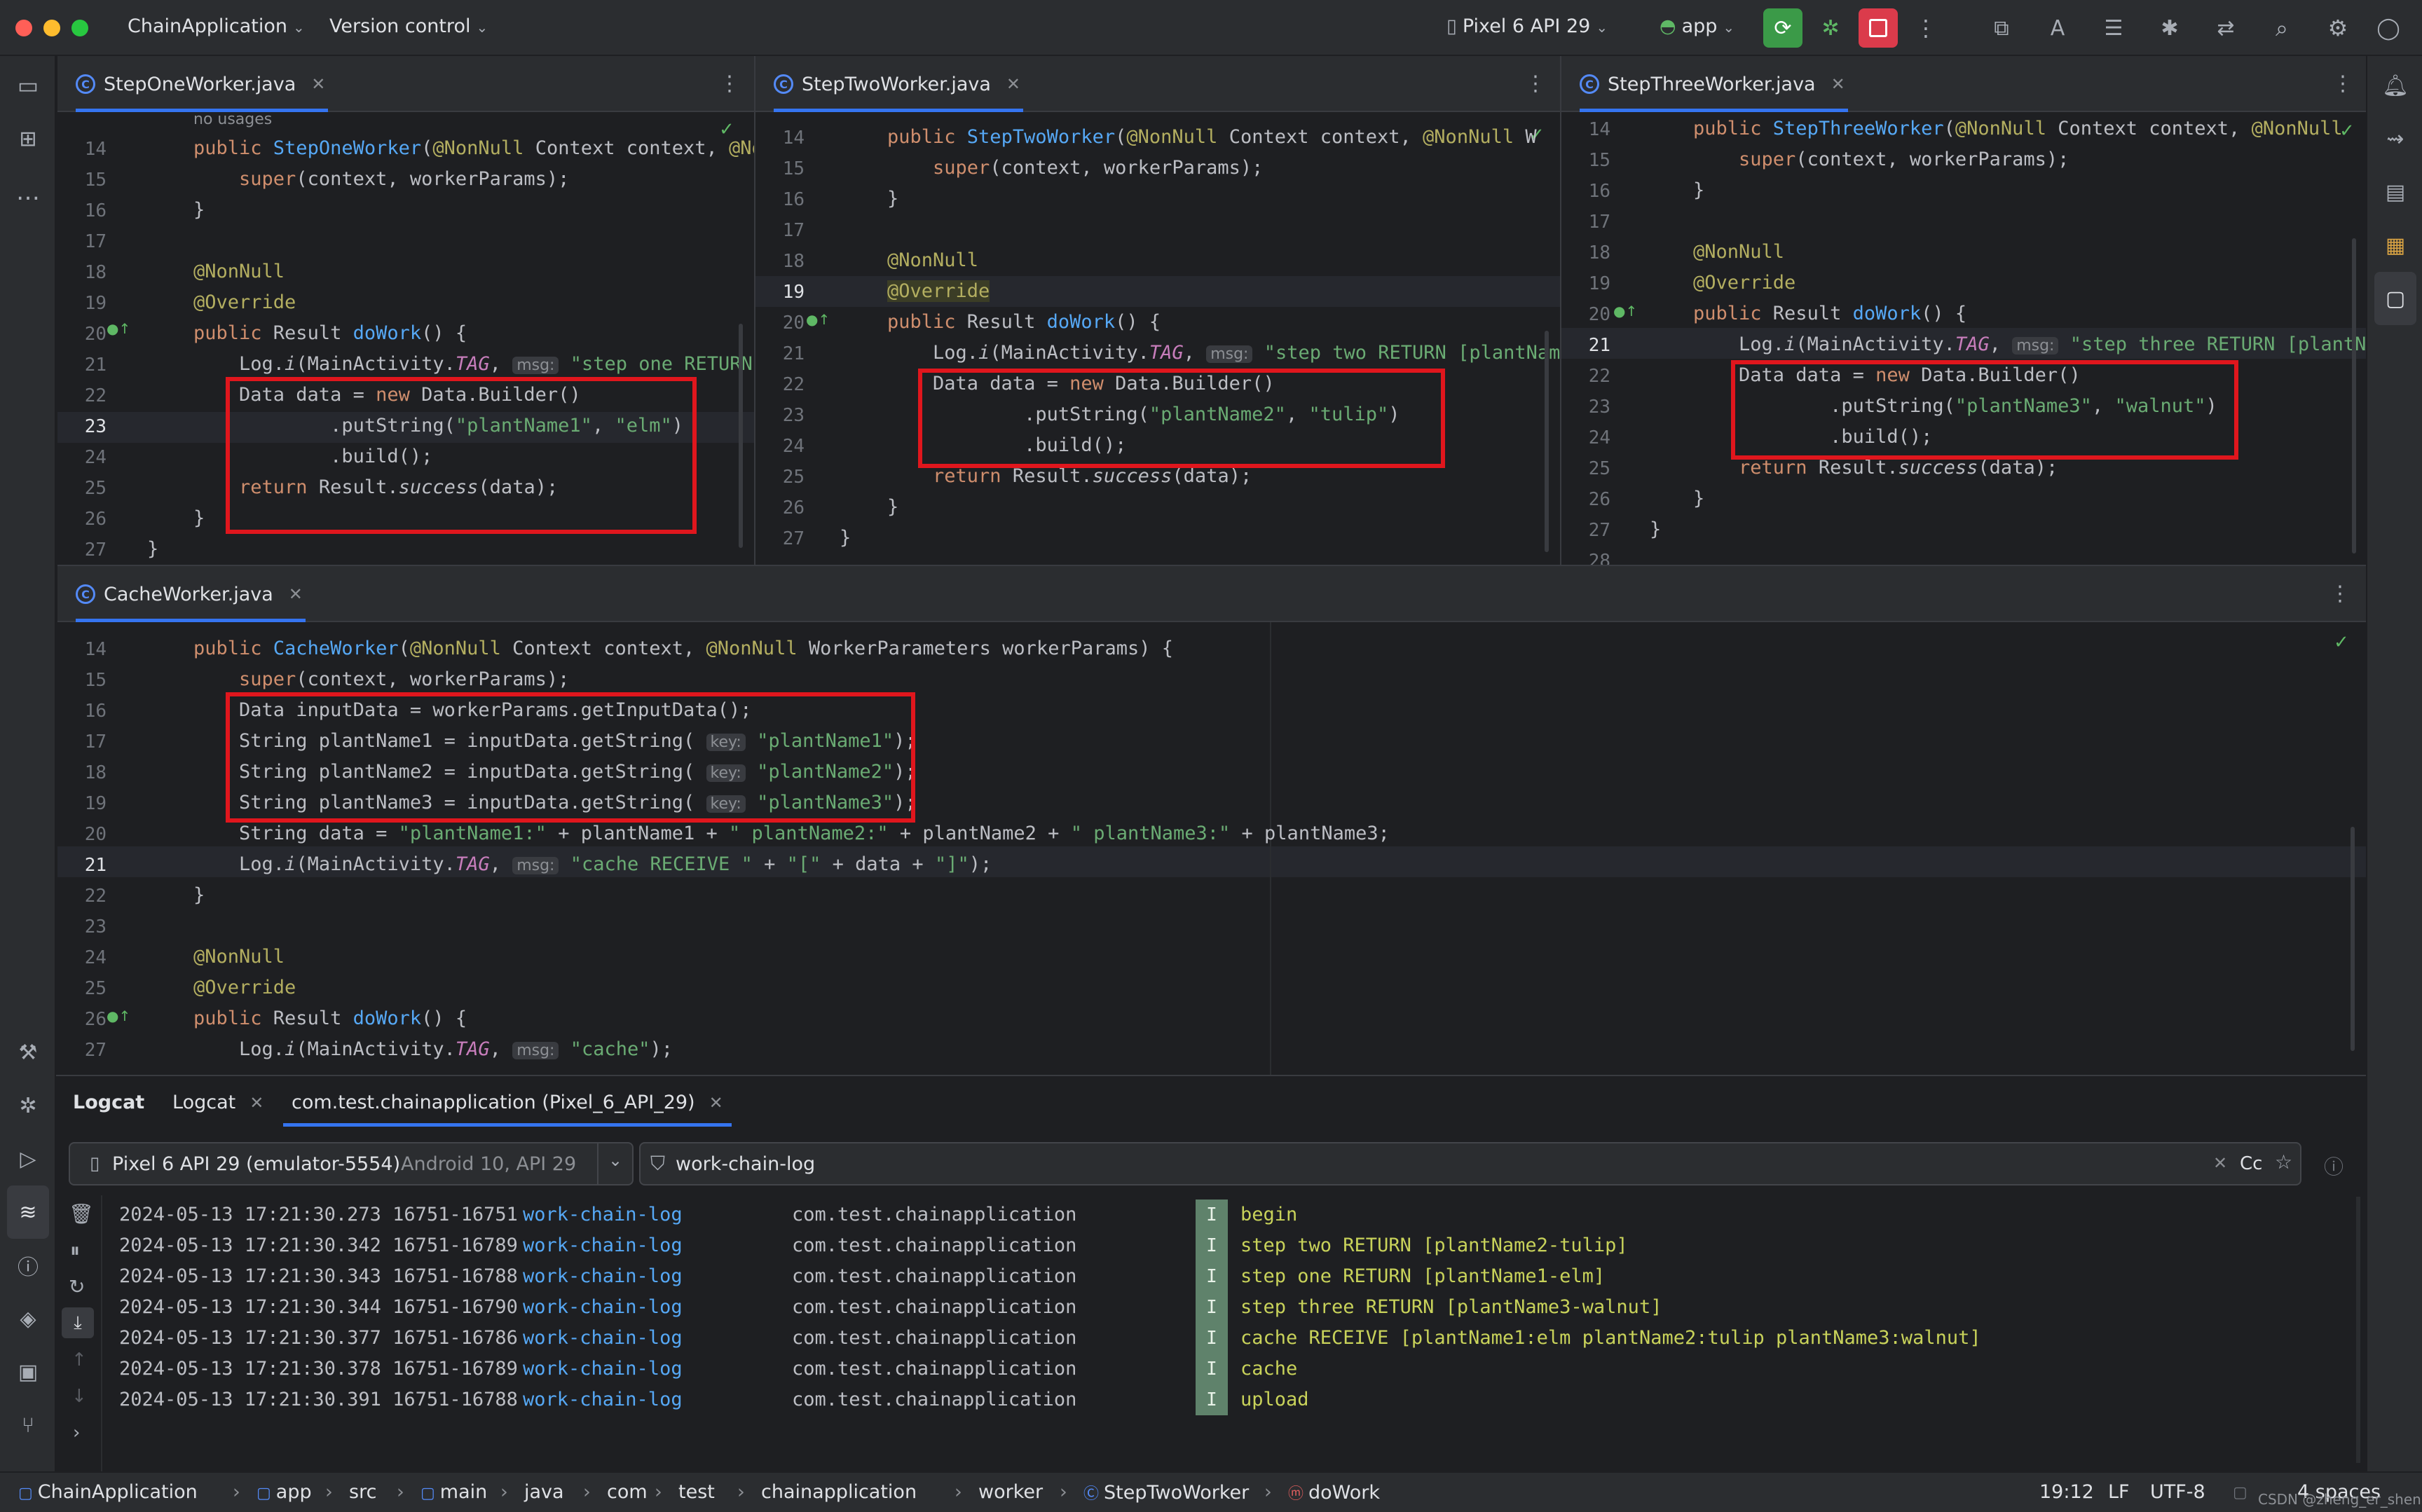  What do you see at coordinates (1269, 1369) in the screenshot?
I see `log-message: cache` at bounding box center [1269, 1369].